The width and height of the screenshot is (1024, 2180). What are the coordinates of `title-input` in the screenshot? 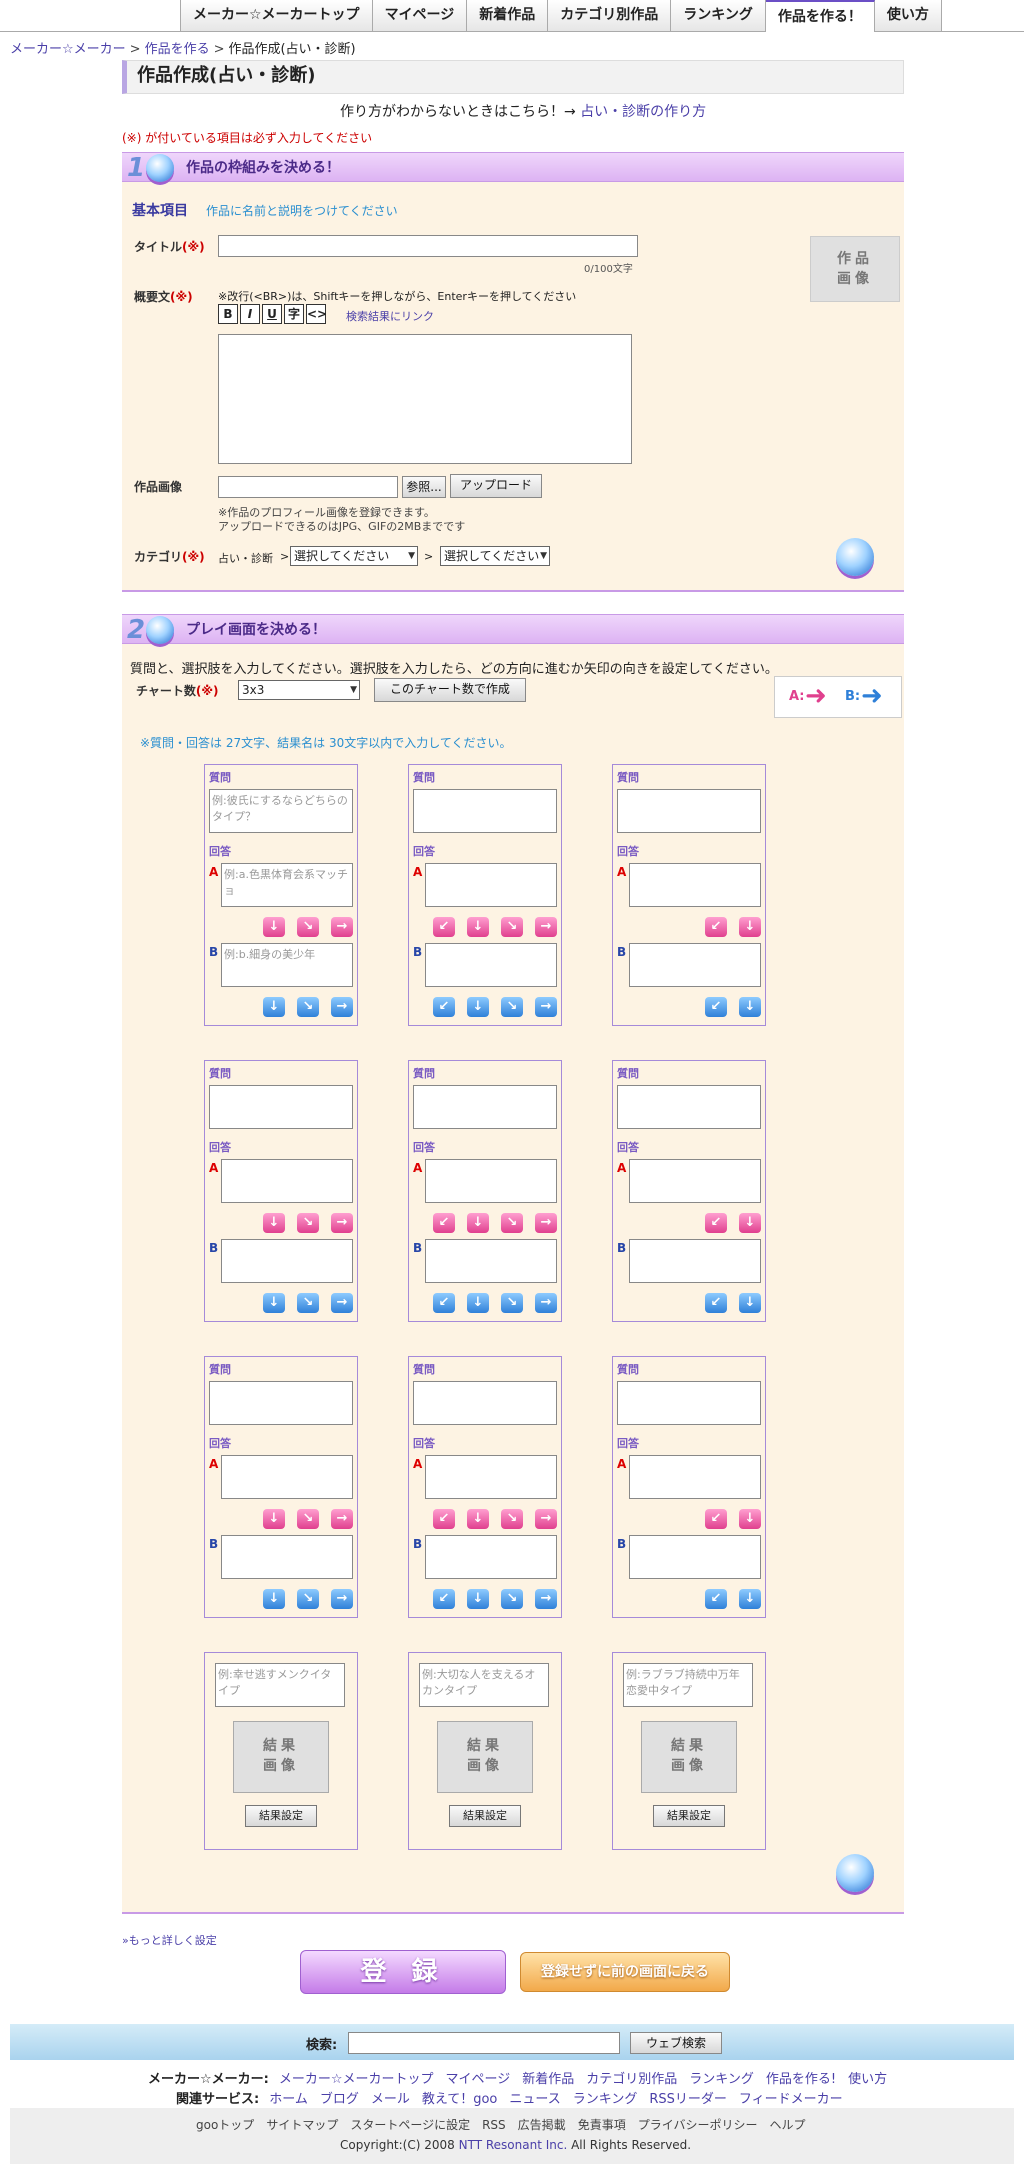 It's located at (428, 246).